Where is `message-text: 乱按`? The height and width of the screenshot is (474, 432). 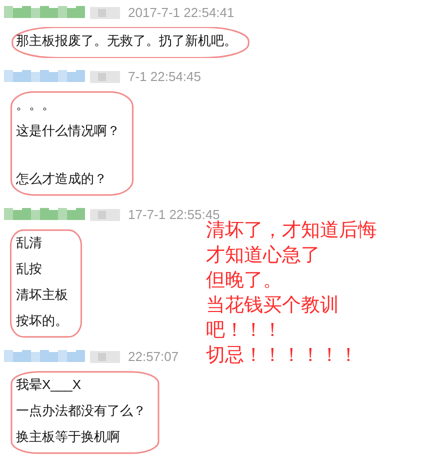 message-text: 乱按 is located at coordinates (29, 269).